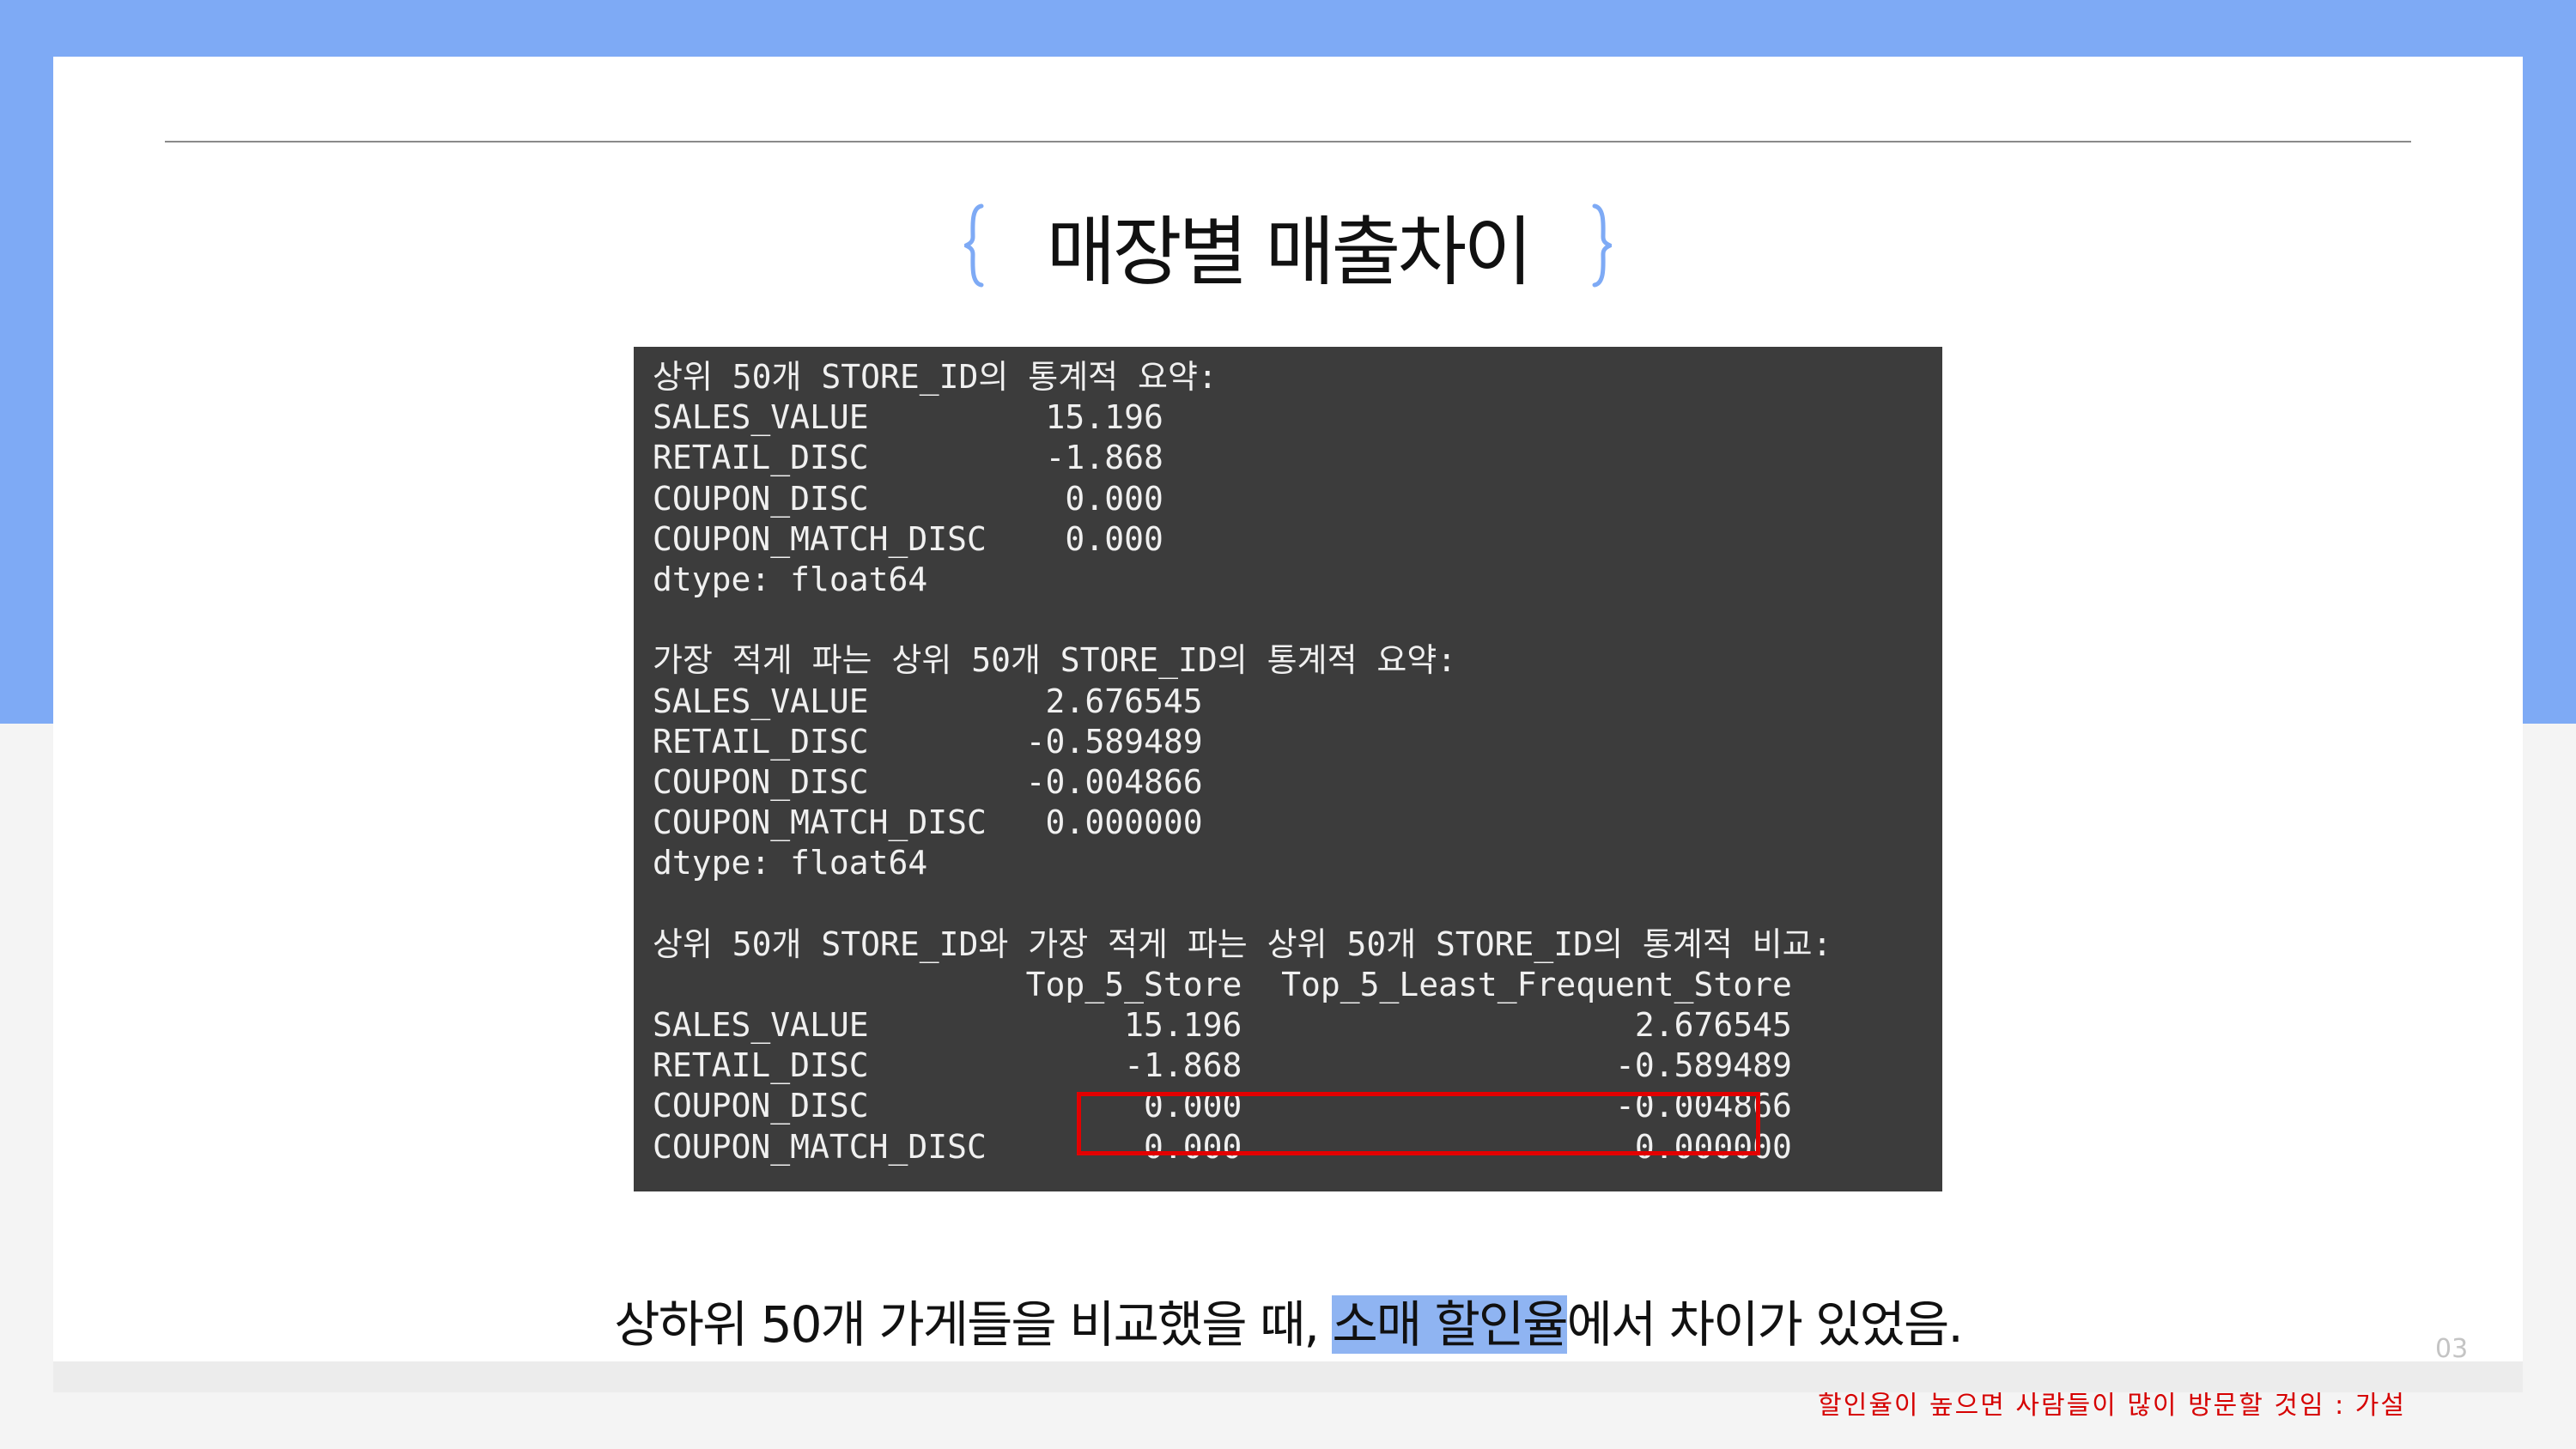 The height and width of the screenshot is (1449, 2576). What do you see at coordinates (908, 538) in the screenshot?
I see `console-line: COUPON_MATCH_DISC 0.000` at bounding box center [908, 538].